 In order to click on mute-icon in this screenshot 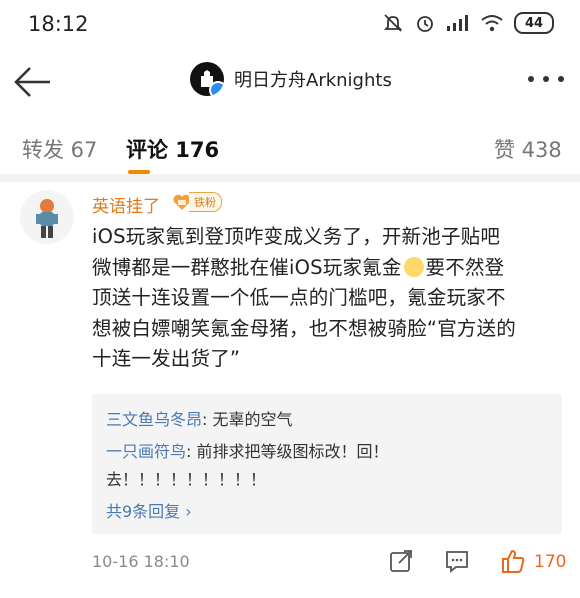, I will do `click(393, 23)`.